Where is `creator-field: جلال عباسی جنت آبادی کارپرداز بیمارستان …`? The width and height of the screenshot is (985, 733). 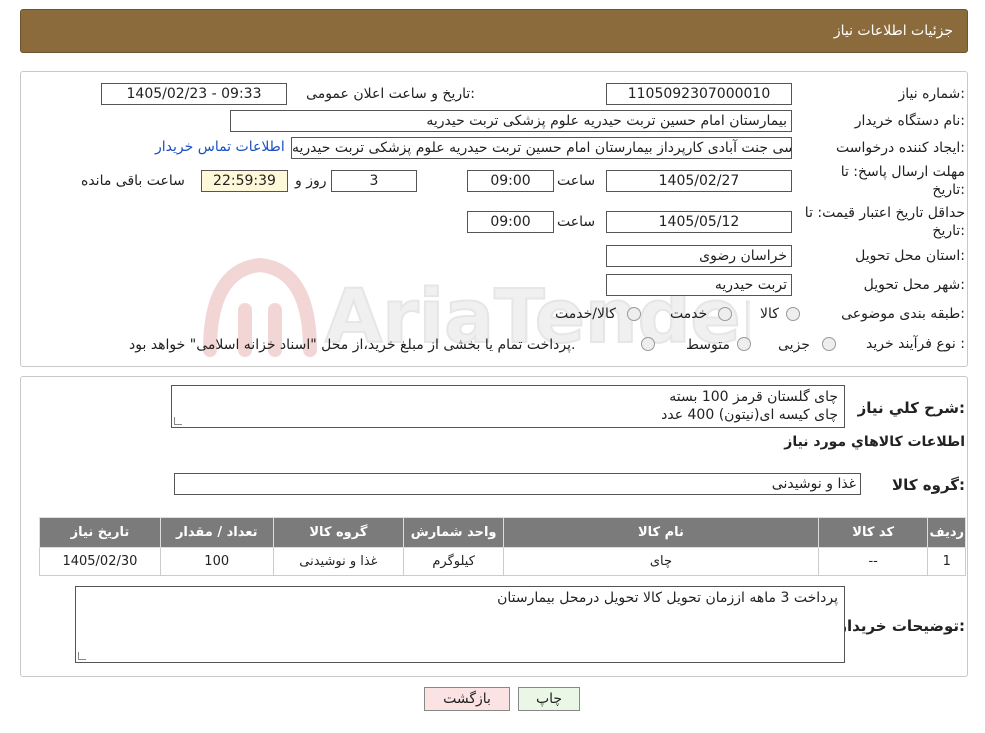
creator-field: جلال عباسی جنت آبادی کارپرداز بیمارستان … is located at coordinates (541, 148).